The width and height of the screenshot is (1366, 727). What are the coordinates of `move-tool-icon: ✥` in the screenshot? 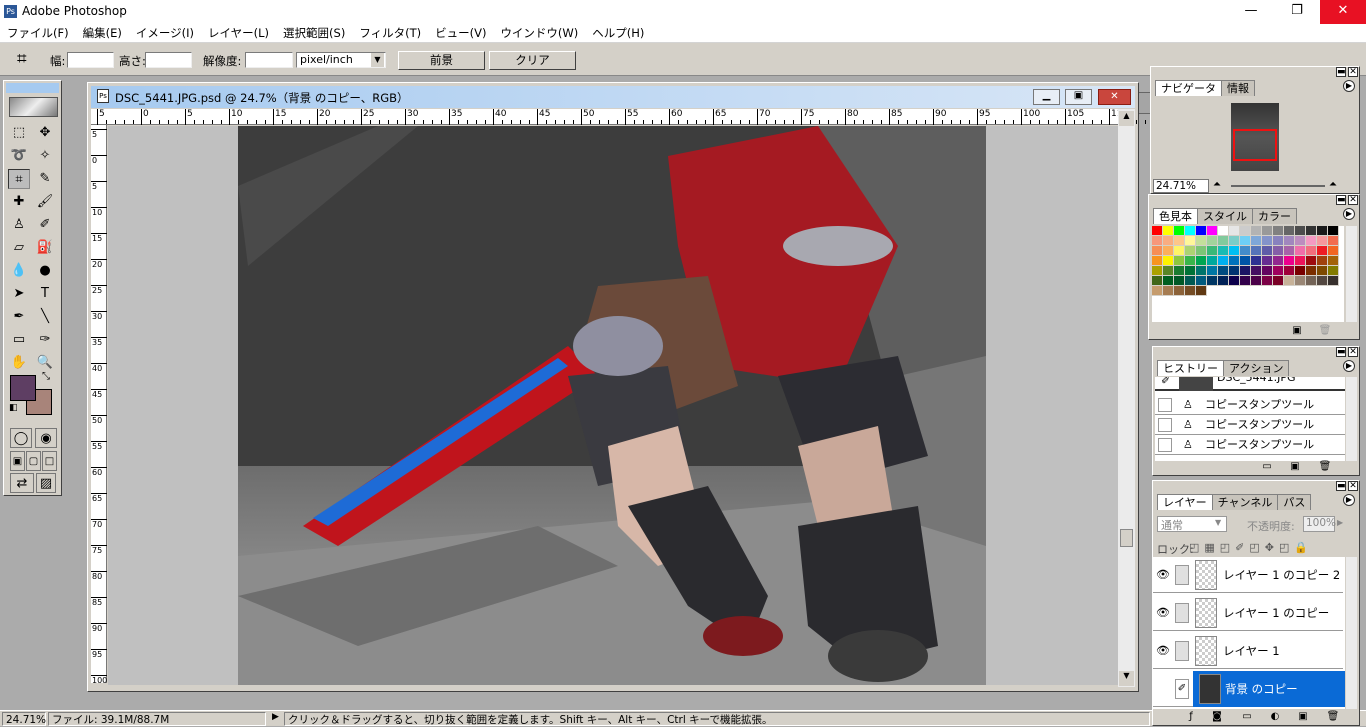 It's located at (45, 133).